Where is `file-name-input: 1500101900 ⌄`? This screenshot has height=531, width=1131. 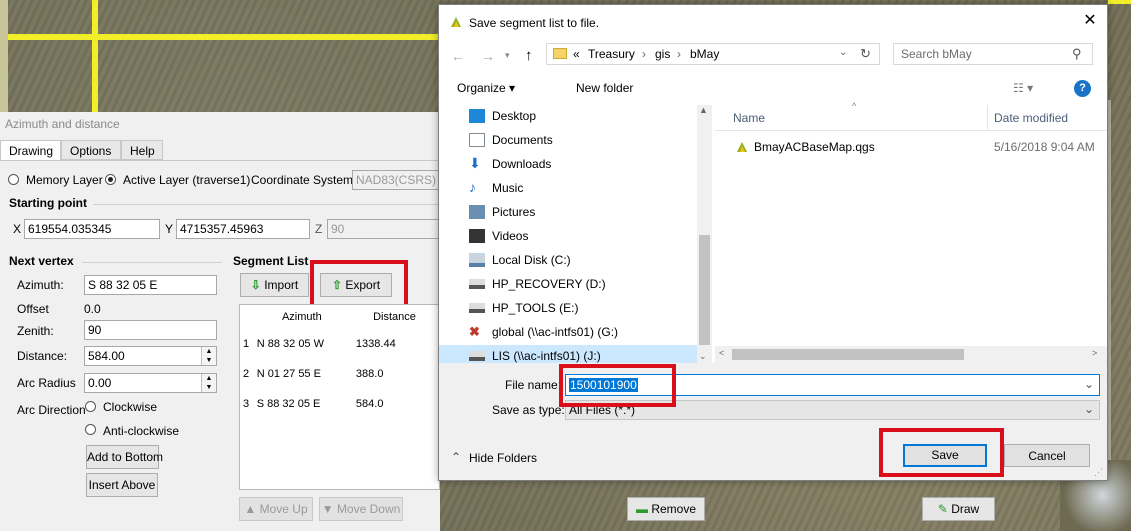 file-name-input: 1500101900 ⌄ is located at coordinates (832, 385).